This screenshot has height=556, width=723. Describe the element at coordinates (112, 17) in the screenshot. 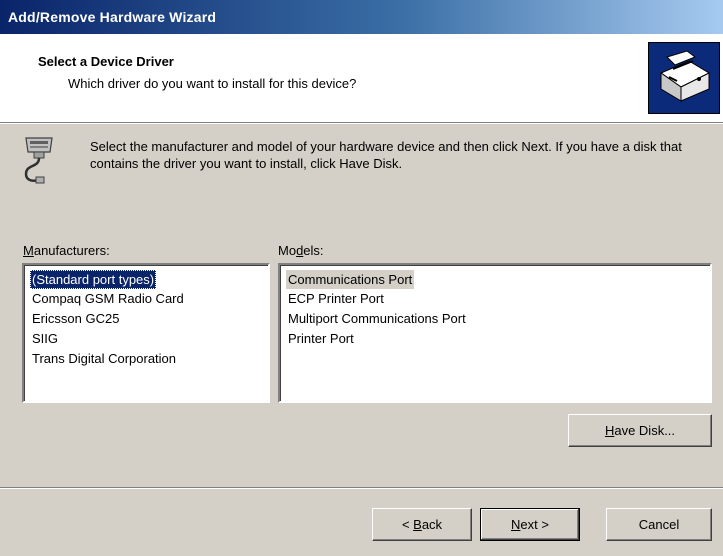

I see `window-title: Add/Remove Hardware Wizard` at that location.